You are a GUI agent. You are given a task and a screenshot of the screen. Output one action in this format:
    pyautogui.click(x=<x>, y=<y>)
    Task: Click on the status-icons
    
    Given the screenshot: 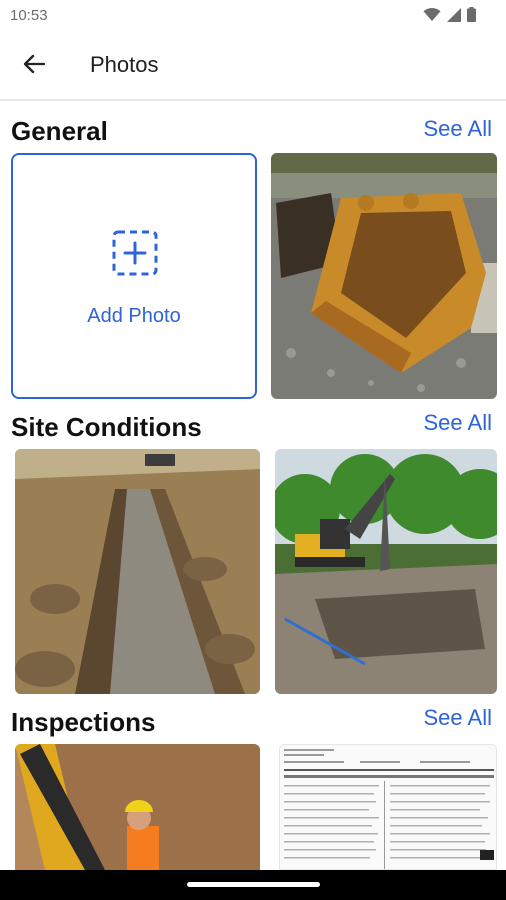 What is the action you would take?
    pyautogui.click(x=449, y=14)
    